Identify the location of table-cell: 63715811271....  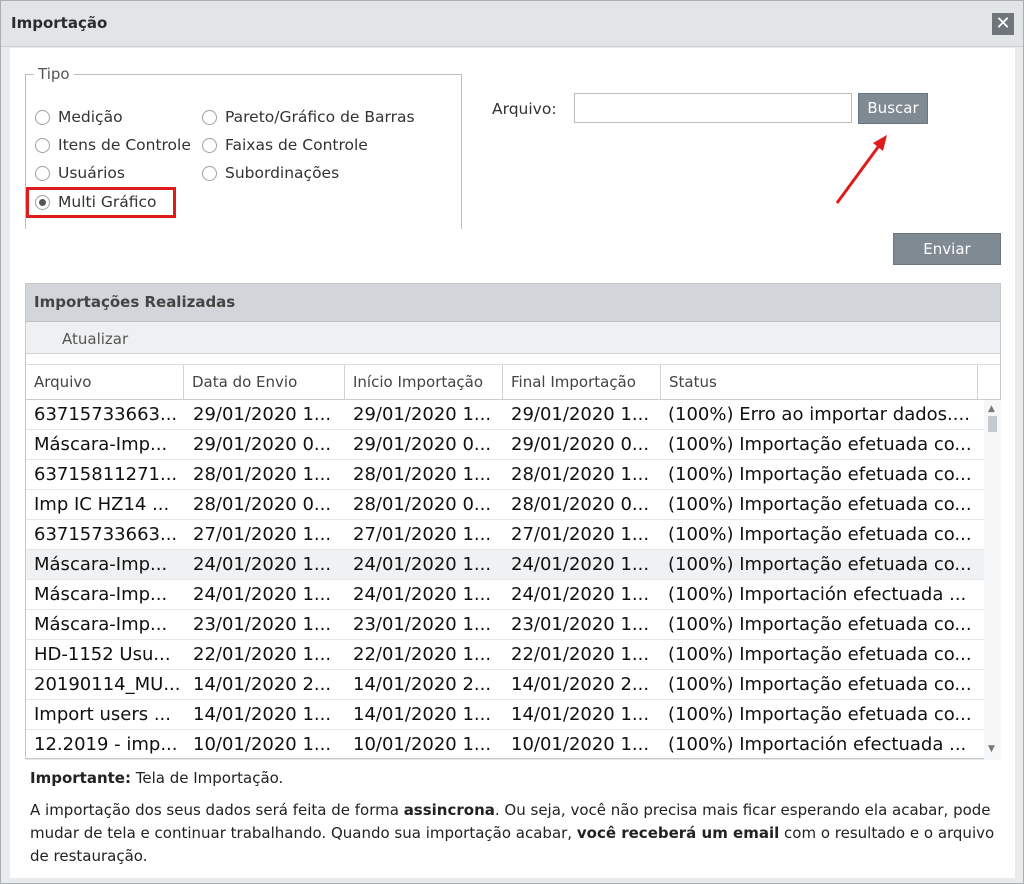
(106, 474).